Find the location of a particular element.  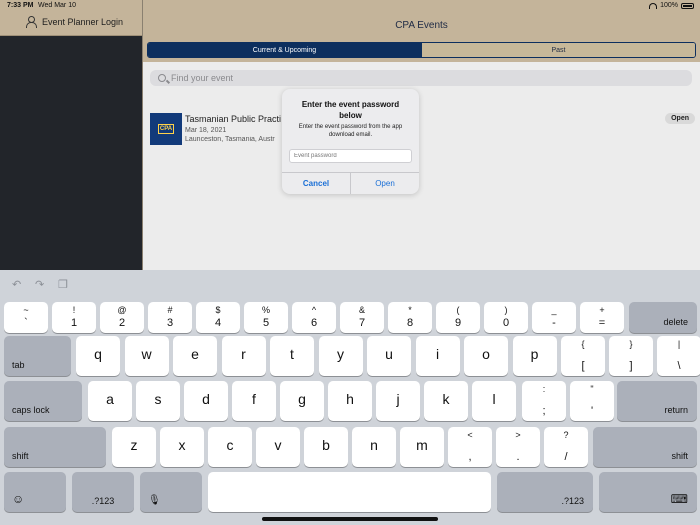

key-shift-char: > is located at coordinates (518, 435).